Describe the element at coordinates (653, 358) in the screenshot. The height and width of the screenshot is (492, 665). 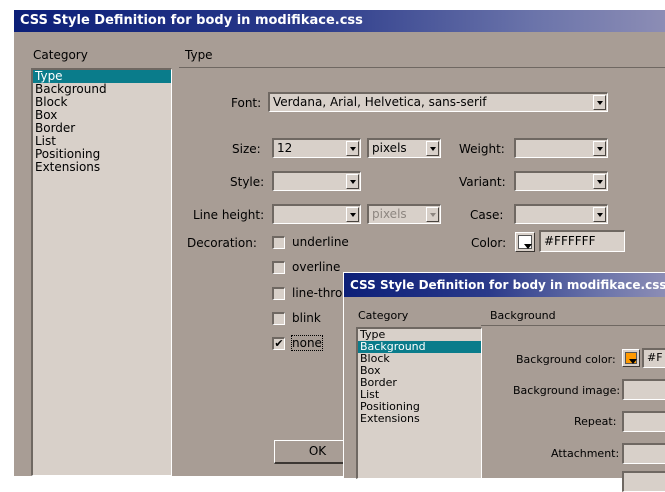
I see `bg-color-input: #F` at that location.